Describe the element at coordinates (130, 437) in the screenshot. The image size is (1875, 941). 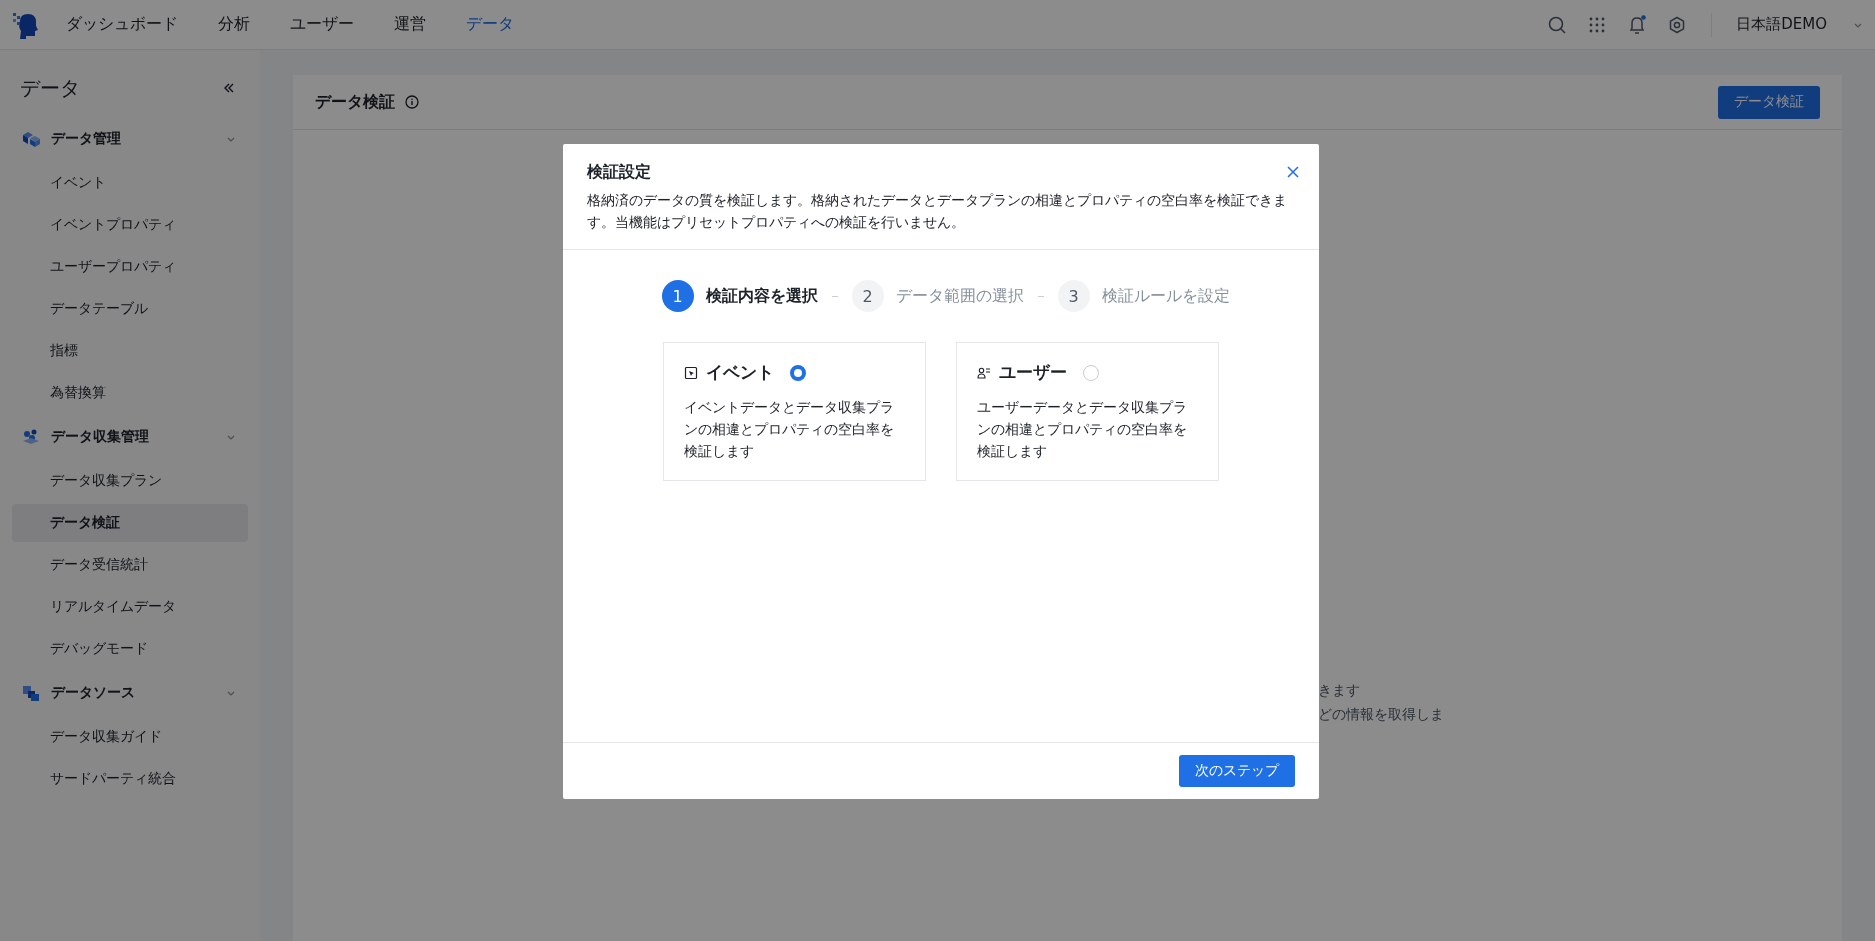
I see `sidebar-group-header: データ収集管理` at that location.